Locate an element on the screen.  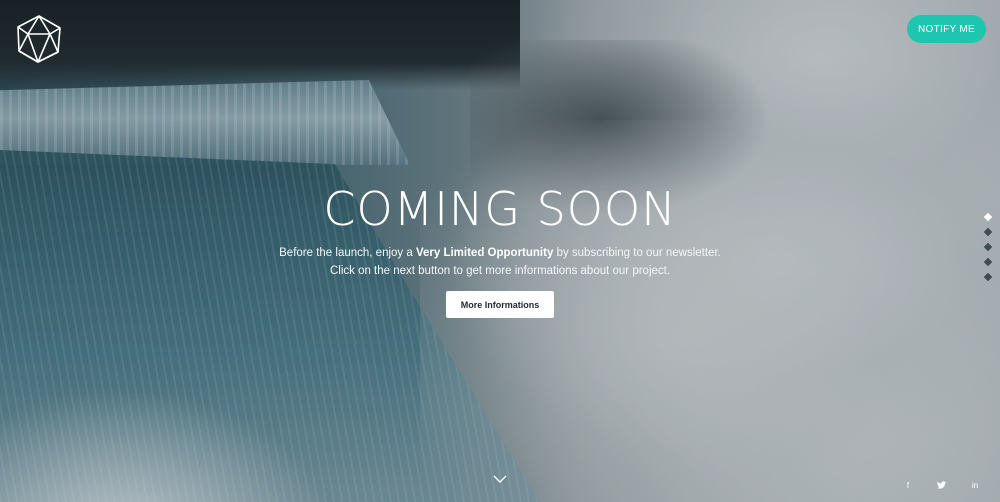
geometric-polyhedron-icon is located at coordinates (39, 39).